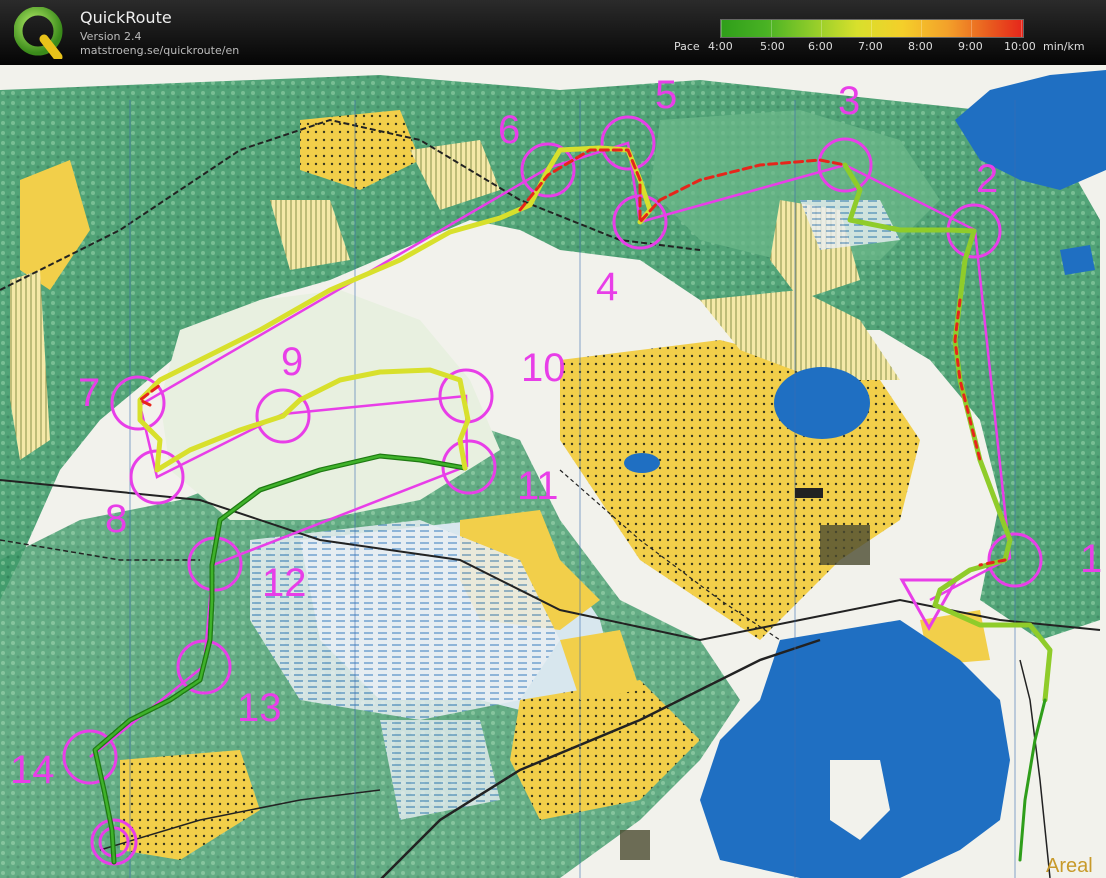 Image resolution: width=1106 pixels, height=878 pixels. What do you see at coordinates (1020, 46) in the screenshot?
I see `pace-tick: 10:00` at bounding box center [1020, 46].